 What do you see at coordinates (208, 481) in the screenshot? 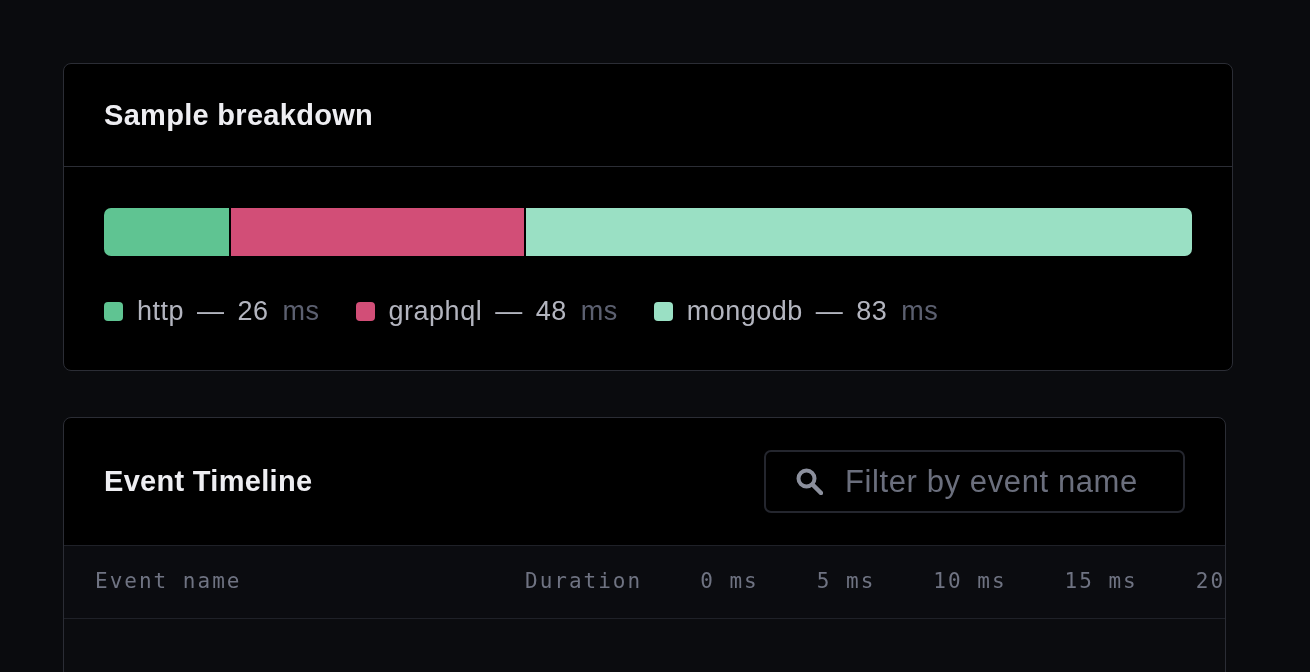
I see `card-title: Event Timeline` at bounding box center [208, 481].